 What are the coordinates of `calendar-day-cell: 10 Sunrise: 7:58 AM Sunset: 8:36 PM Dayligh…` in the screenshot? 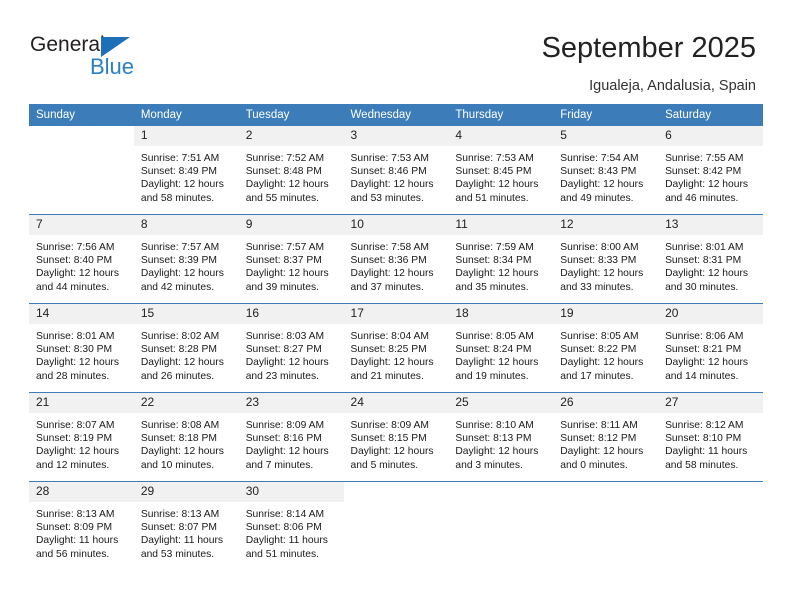 It's located at (396, 259).